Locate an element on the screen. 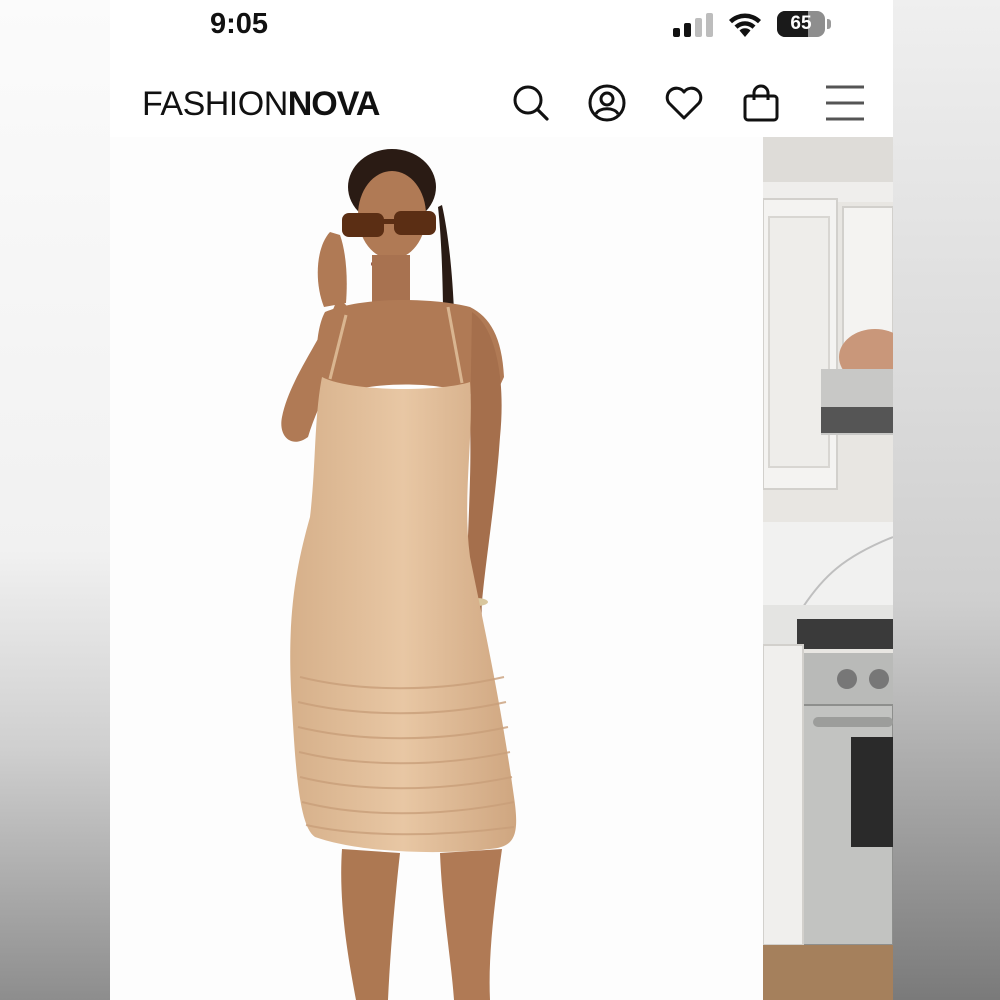  battery-percent: 65 is located at coordinates (801, 23).